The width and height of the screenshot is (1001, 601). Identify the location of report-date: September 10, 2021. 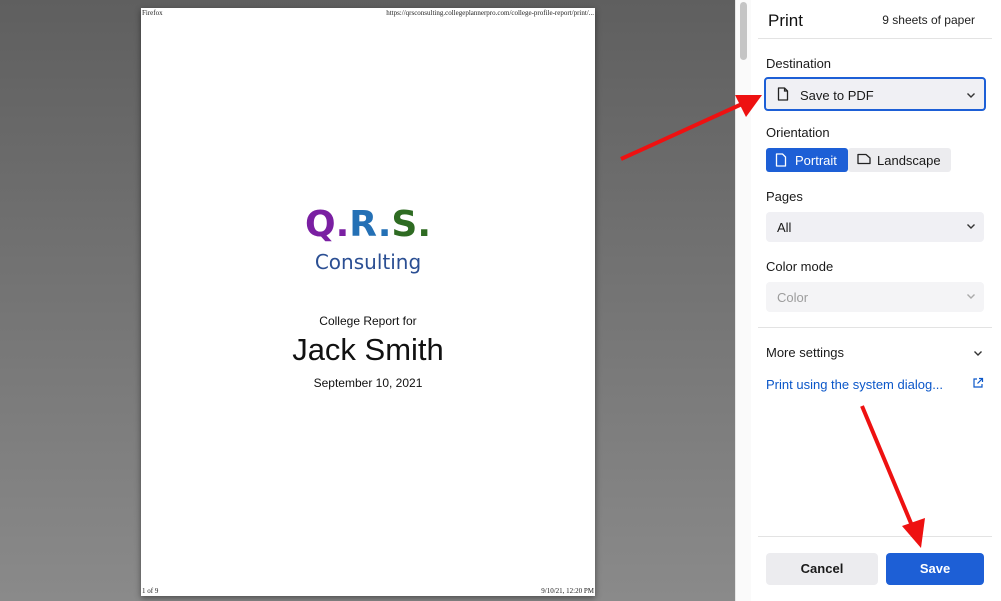
(368, 383).